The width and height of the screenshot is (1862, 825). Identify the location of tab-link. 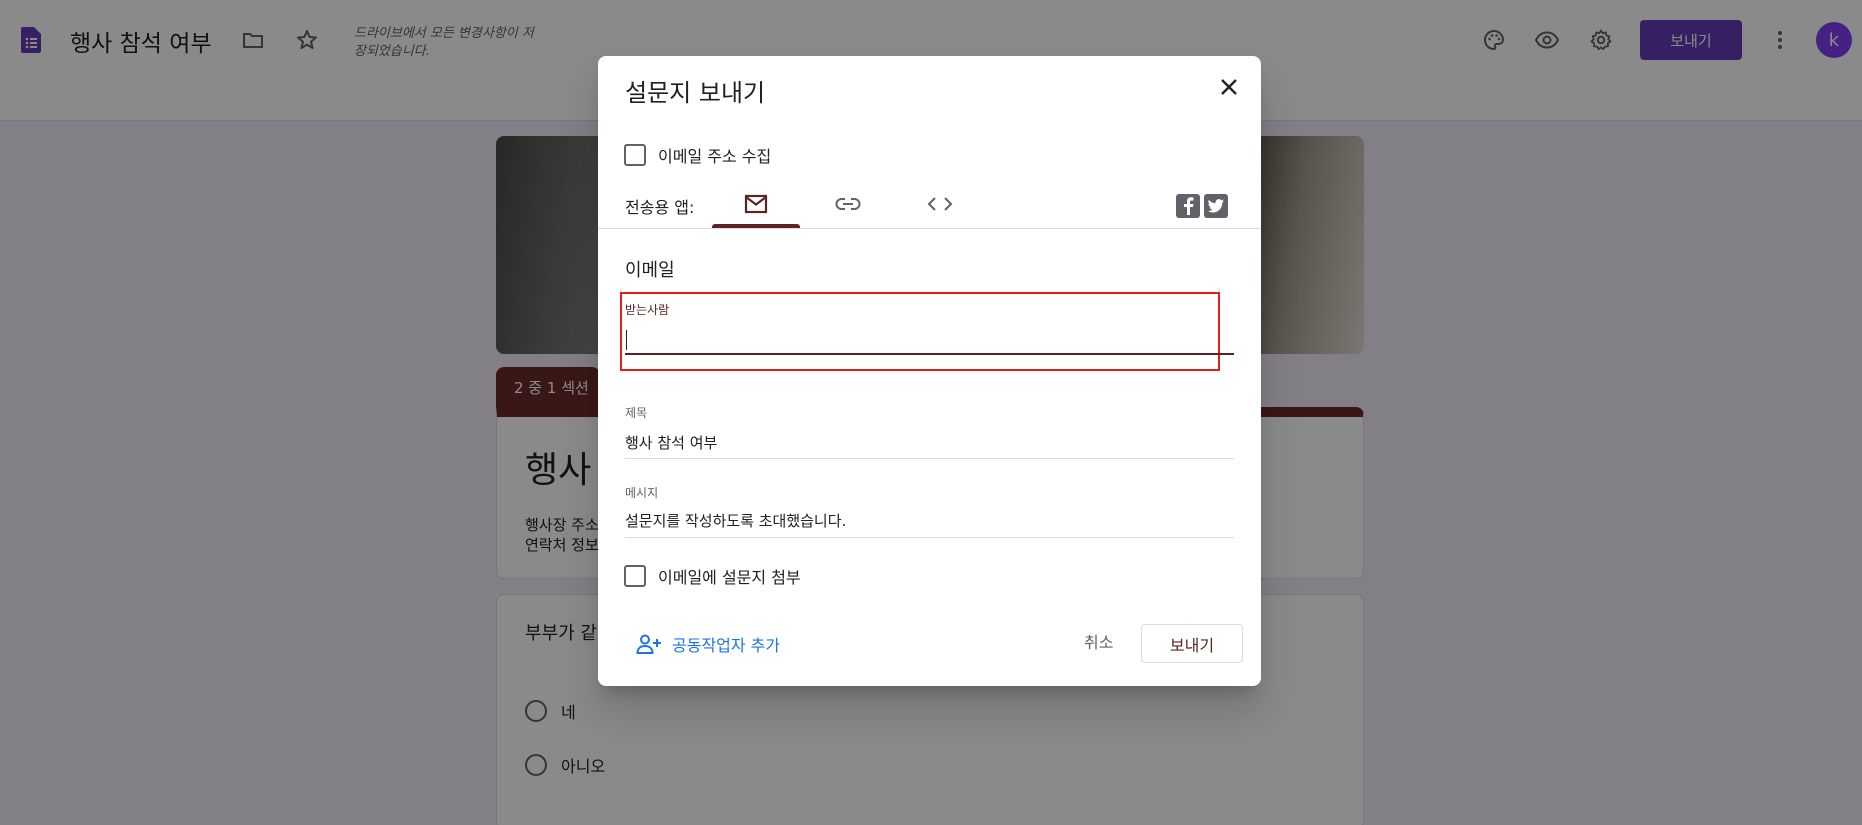
(848, 204).